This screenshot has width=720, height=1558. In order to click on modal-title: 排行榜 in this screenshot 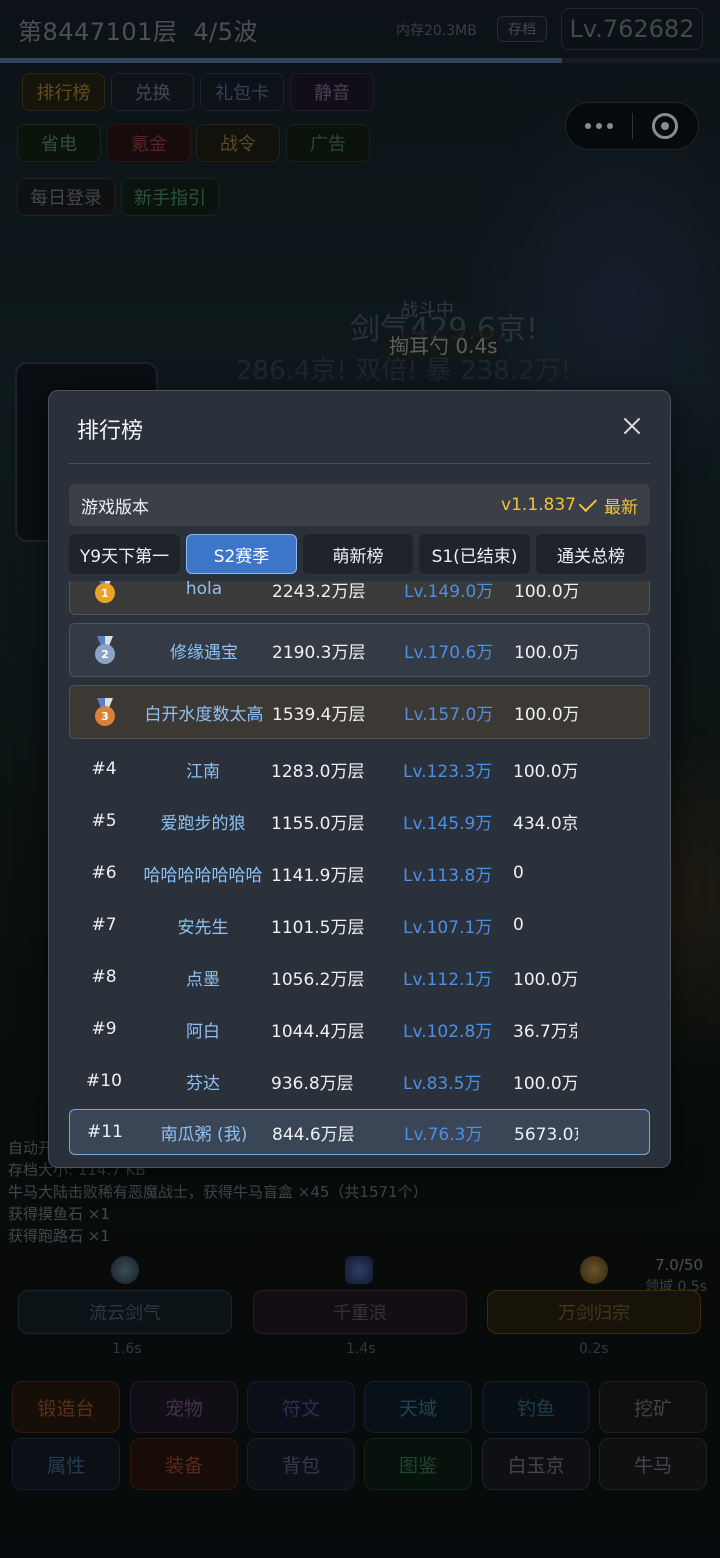, I will do `click(110, 431)`.